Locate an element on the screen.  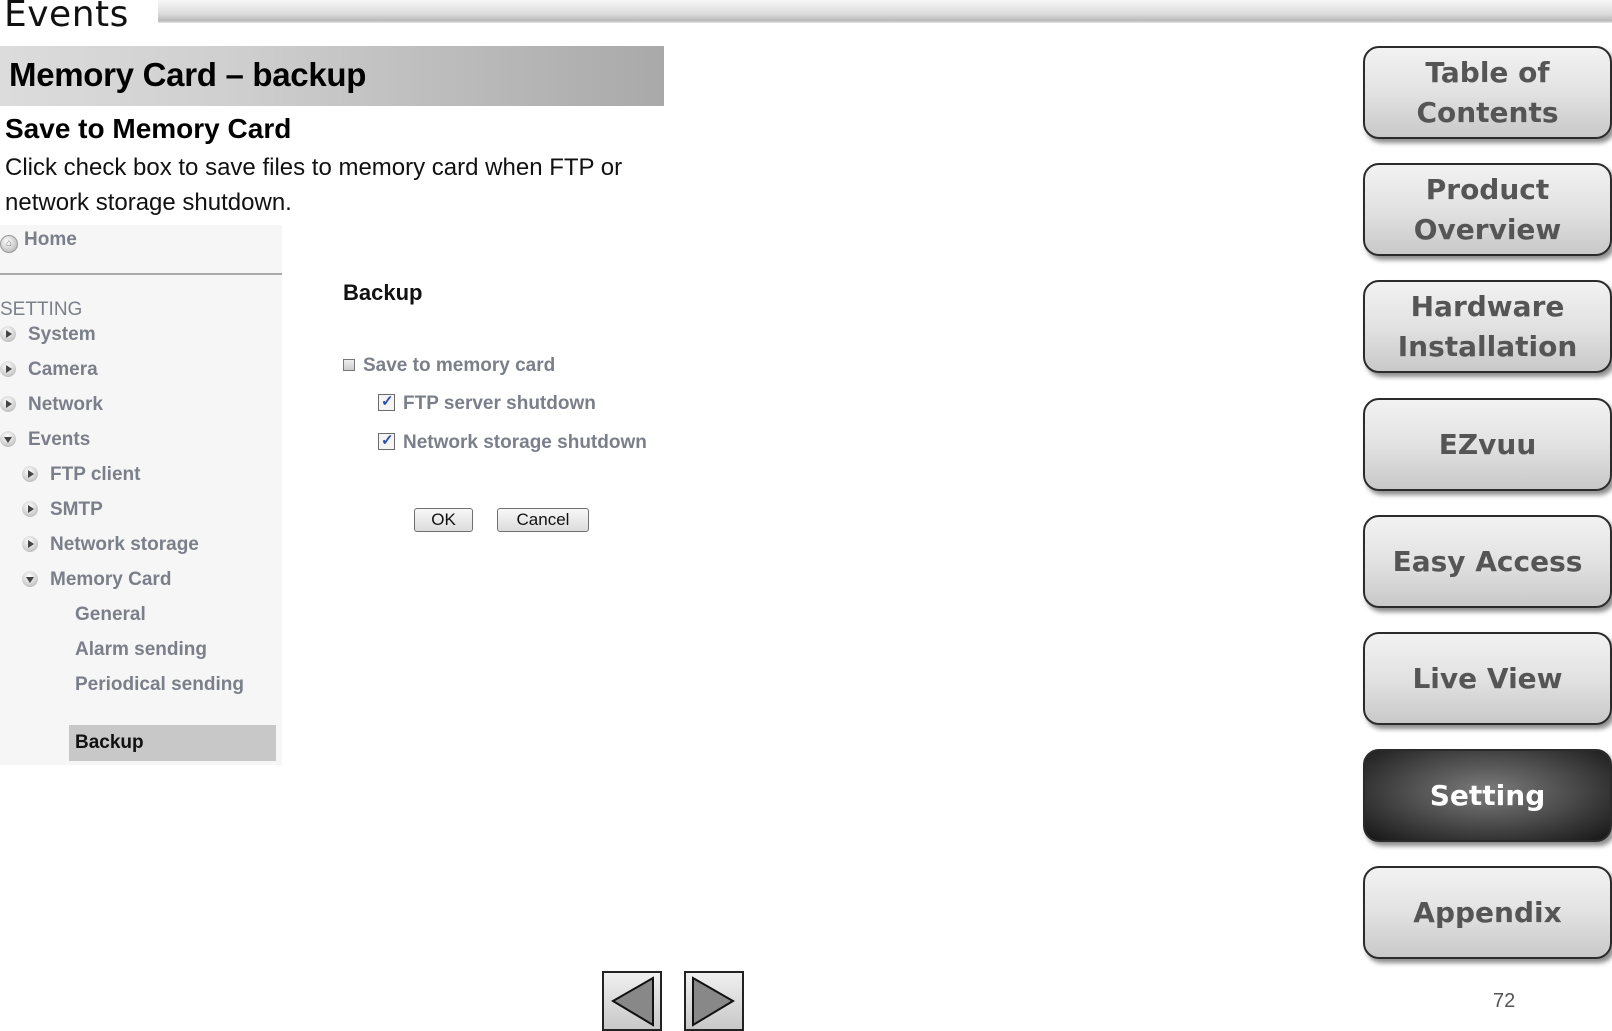
save-to-memory-card-checkbox is located at coordinates (349, 365).